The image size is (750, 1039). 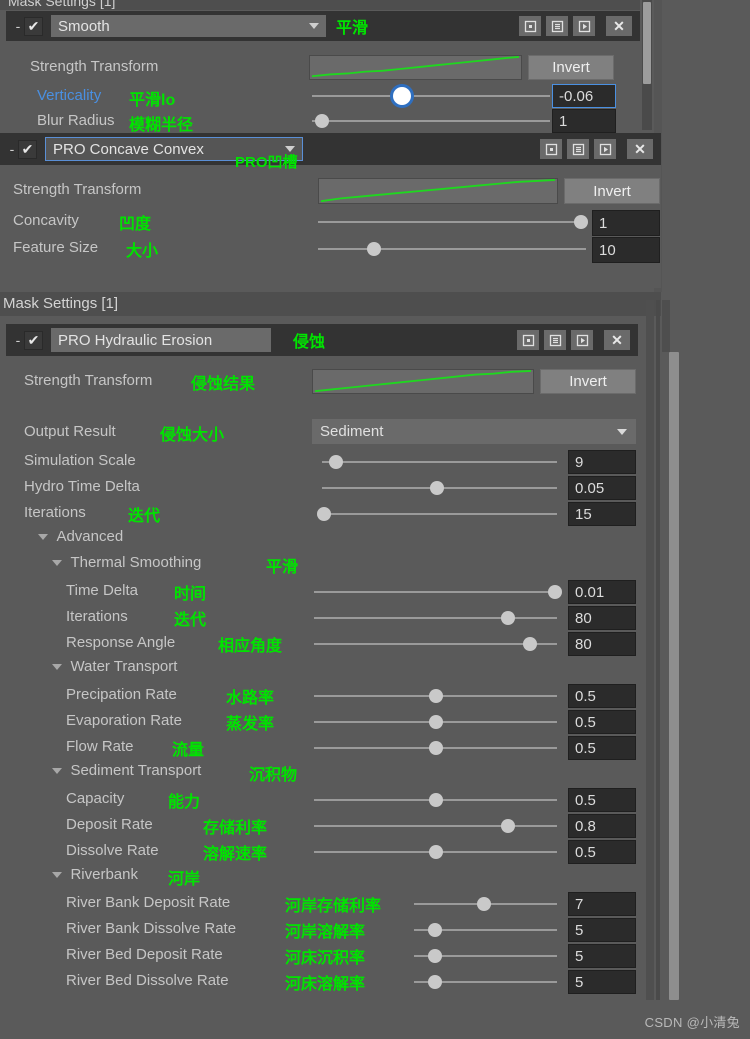 What do you see at coordinates (431, 96) in the screenshot?
I see `smooth-verticality-slider` at bounding box center [431, 96].